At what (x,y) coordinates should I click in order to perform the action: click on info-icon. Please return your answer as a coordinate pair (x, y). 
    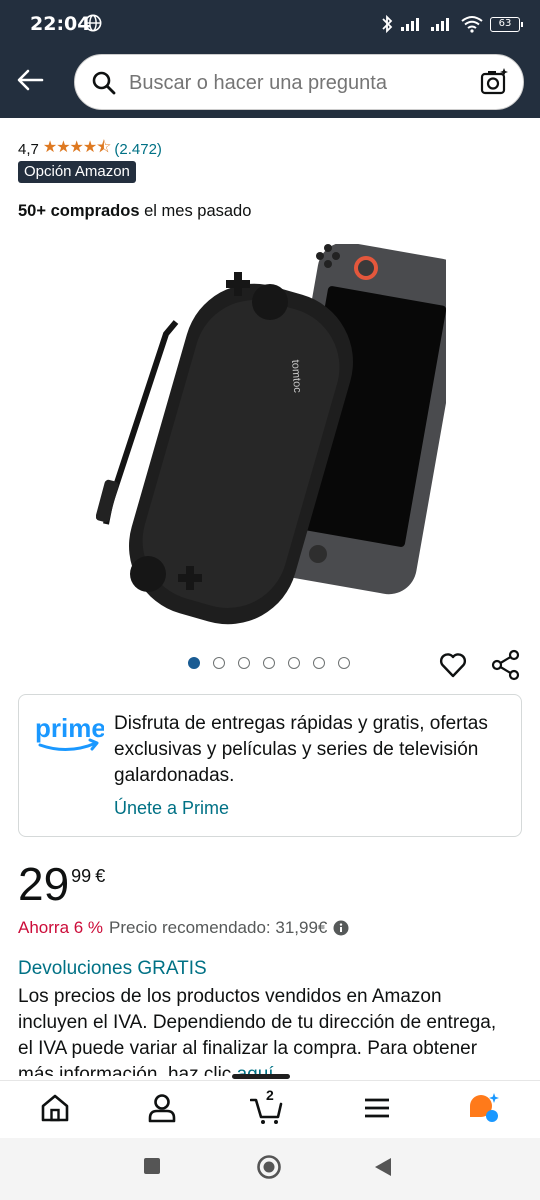
    Looking at the image, I should click on (341, 928).